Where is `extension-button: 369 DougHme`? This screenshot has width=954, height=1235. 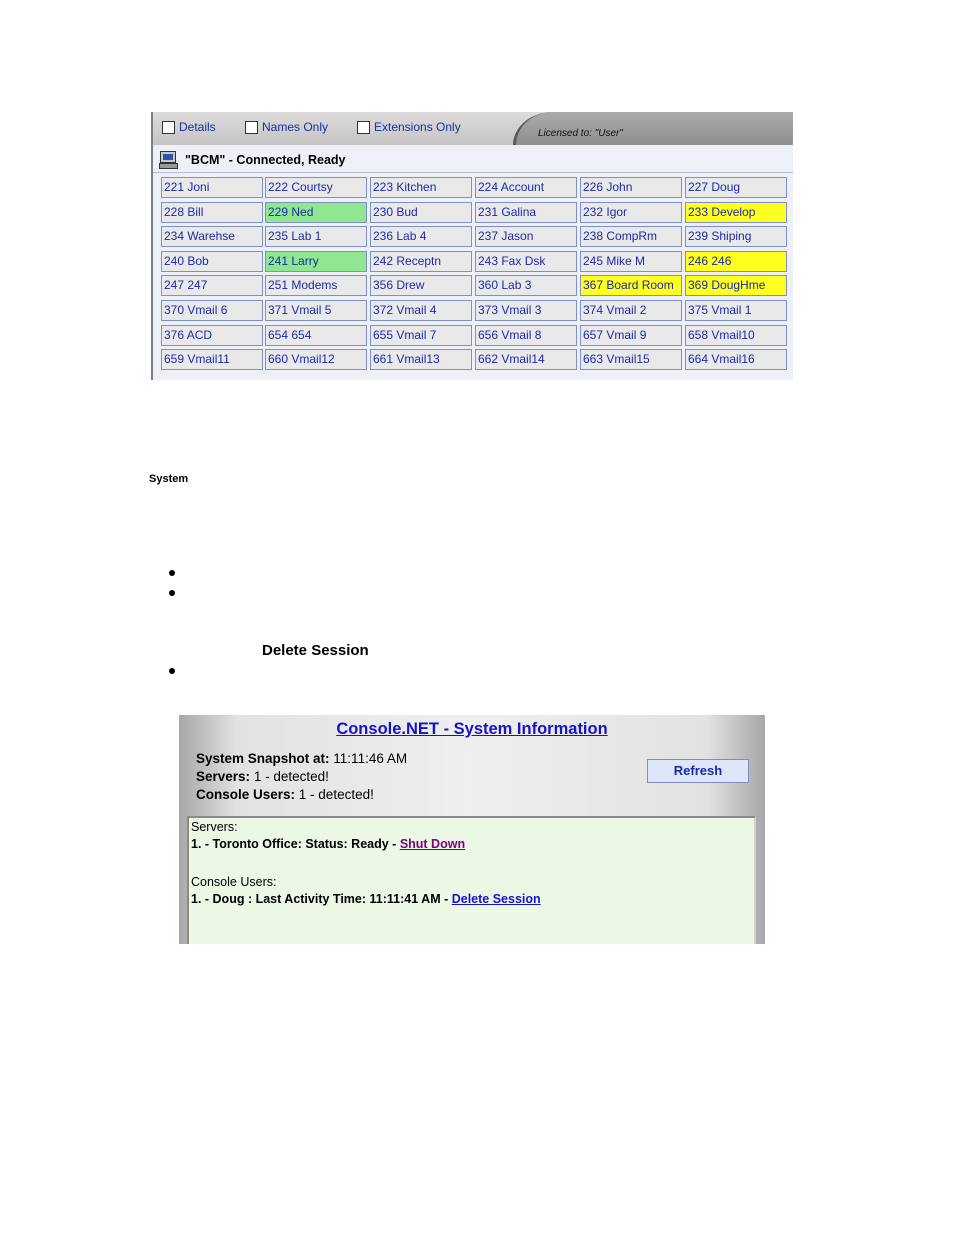
extension-button: 369 DougHme is located at coordinates (736, 286).